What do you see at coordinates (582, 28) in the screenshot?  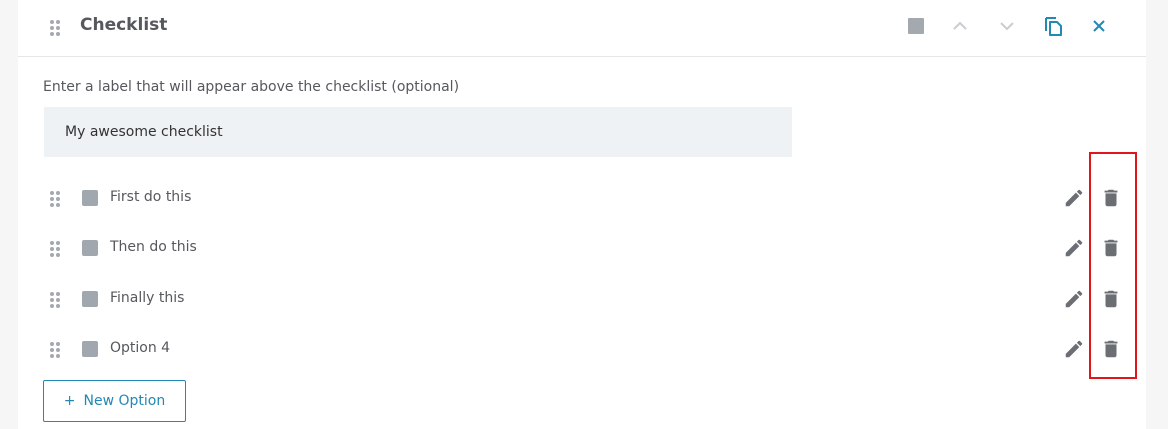 I see `panel-header: Checklist` at bounding box center [582, 28].